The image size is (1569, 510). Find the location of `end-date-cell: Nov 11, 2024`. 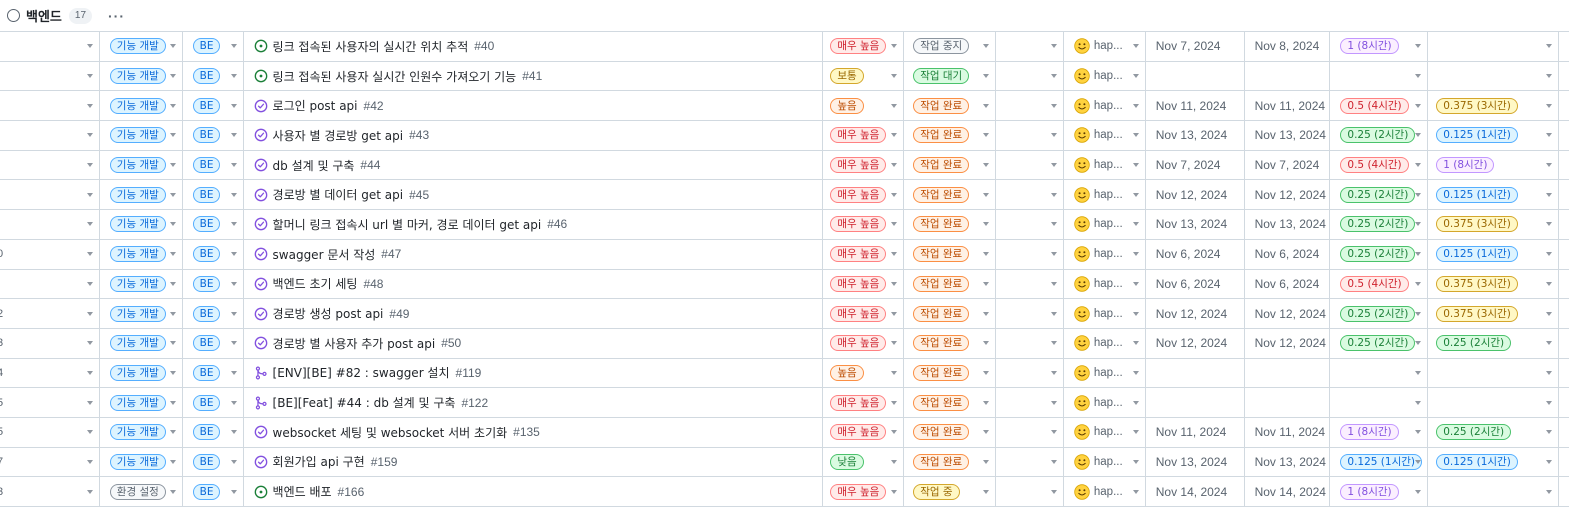

end-date-cell: Nov 11, 2024 is located at coordinates (1288, 106).